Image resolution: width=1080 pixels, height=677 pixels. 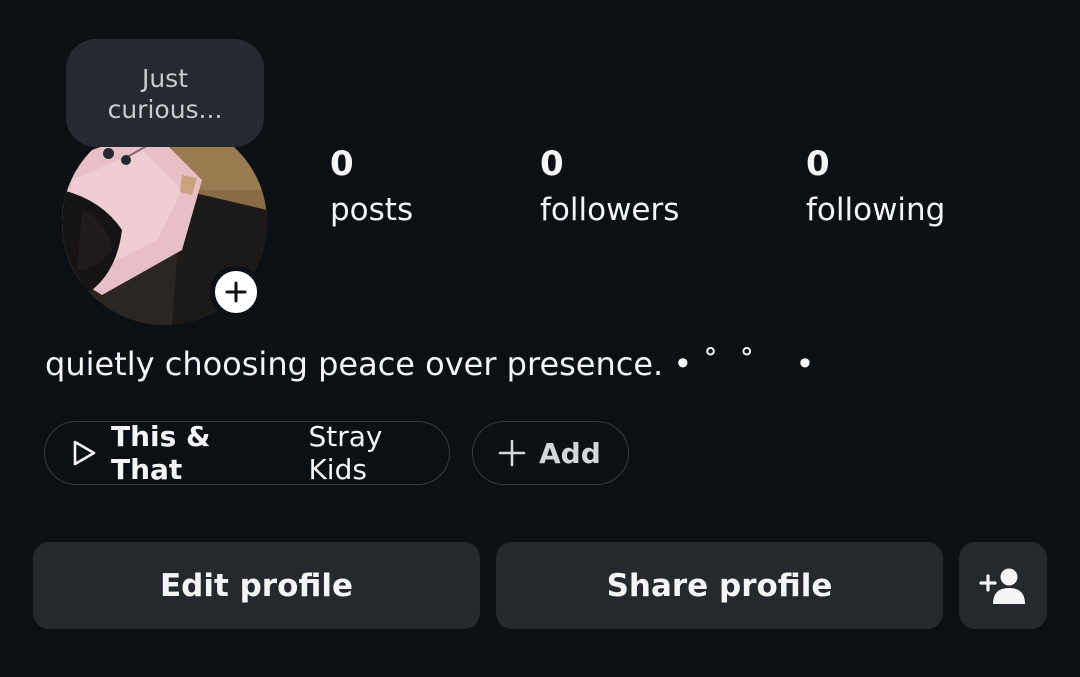 I want to click on posts-count: 0, so click(x=342, y=164).